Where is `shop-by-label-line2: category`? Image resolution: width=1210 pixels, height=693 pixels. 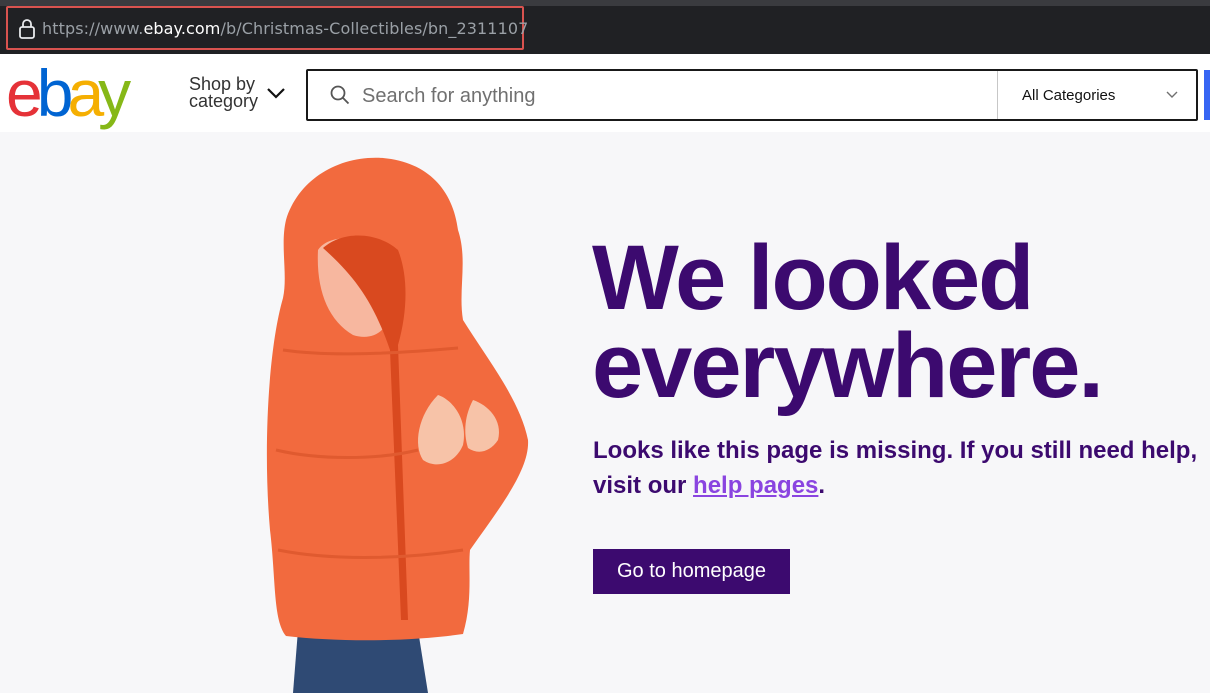
shop-by-label-line2: category is located at coordinates (224, 101).